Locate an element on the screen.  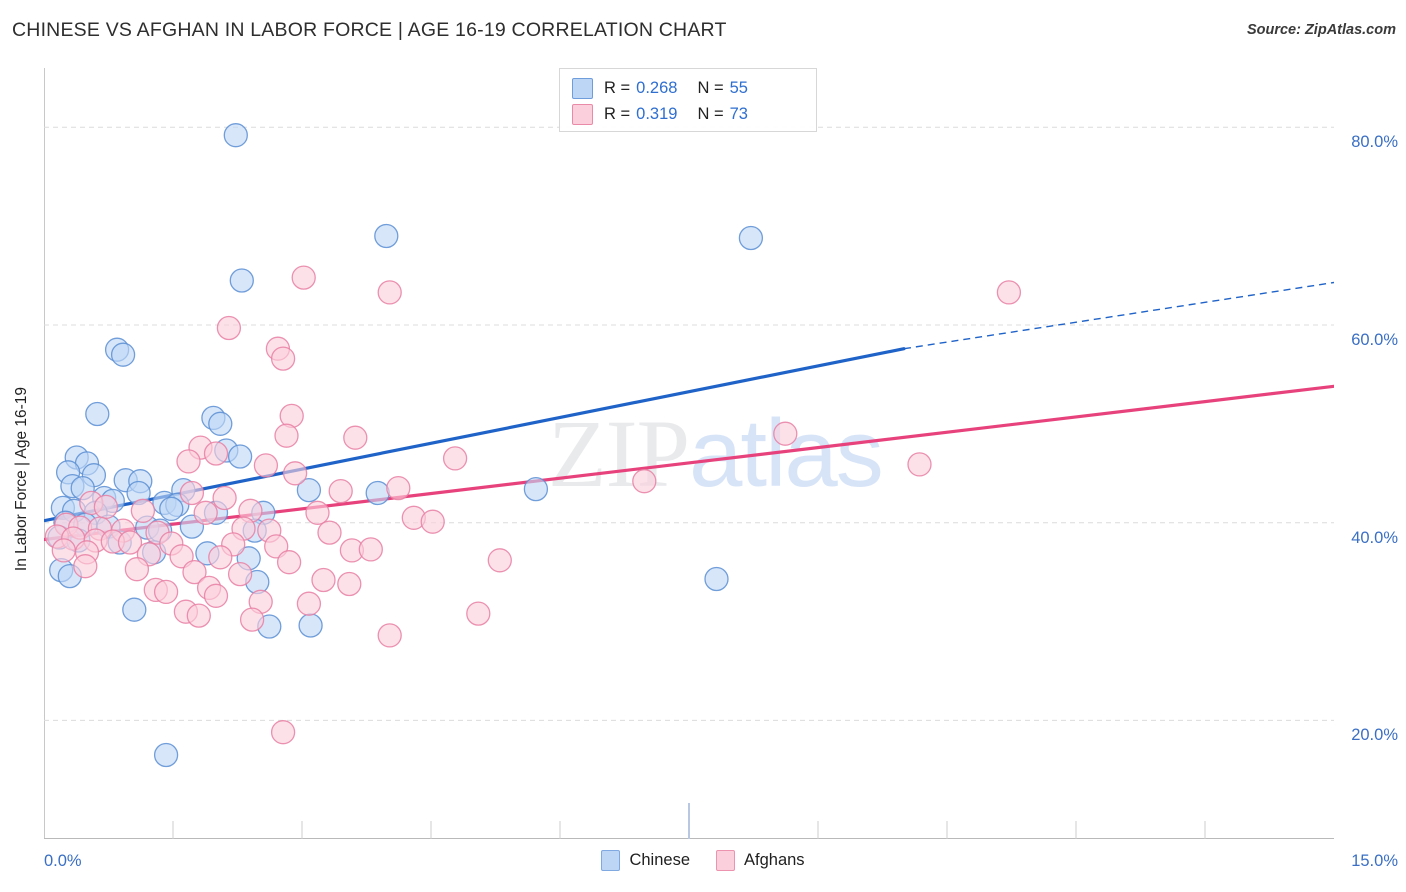
series-legend-item-chinese: Chinese is located at coordinates (645, 860).